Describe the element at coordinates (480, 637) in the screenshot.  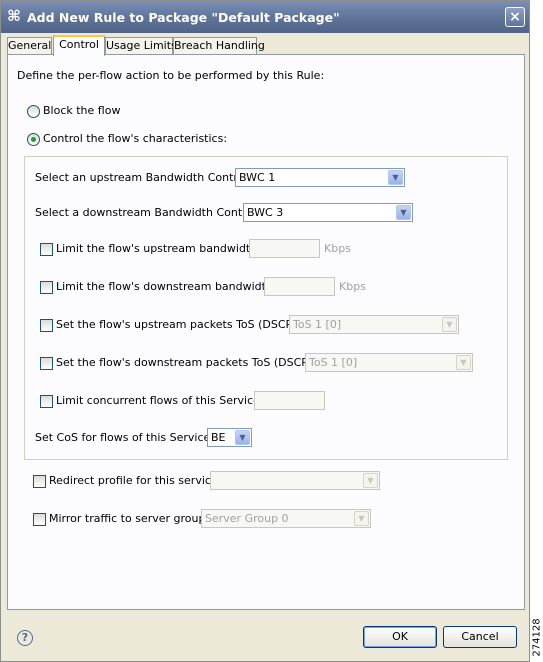
I see `cancel-button: Cancel` at that location.